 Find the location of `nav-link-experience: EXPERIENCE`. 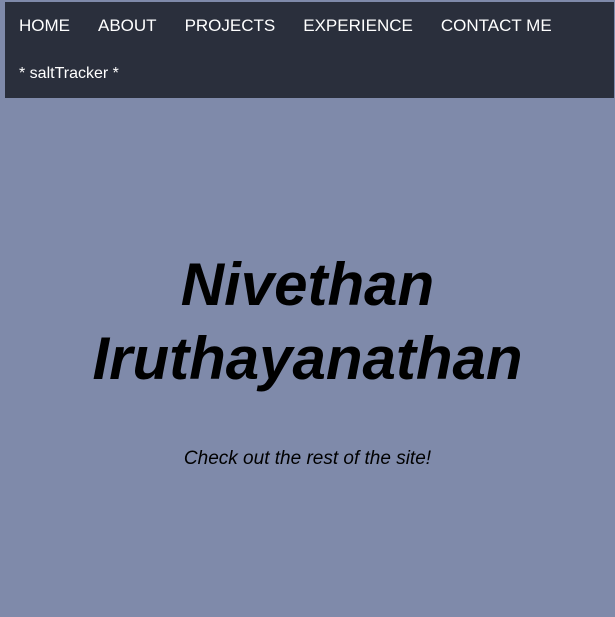

nav-link-experience: EXPERIENCE is located at coordinates (358, 26).